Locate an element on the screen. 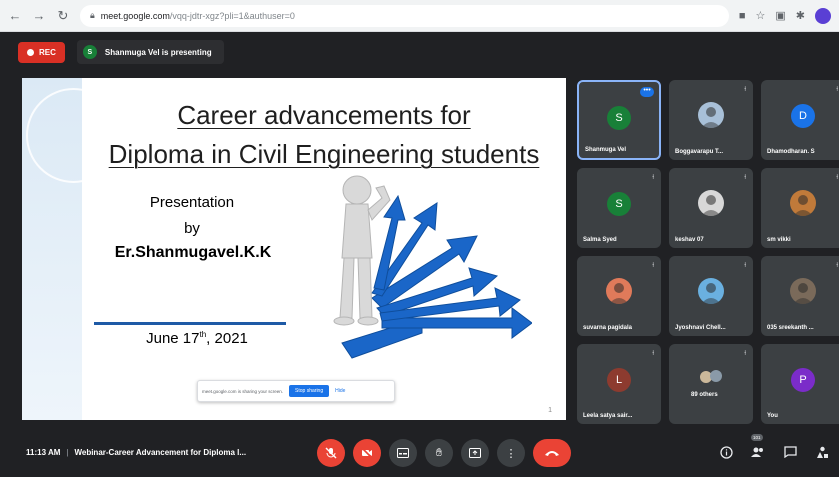 The height and width of the screenshot is (477, 839). tile-options-icon: ••• is located at coordinates (647, 92).